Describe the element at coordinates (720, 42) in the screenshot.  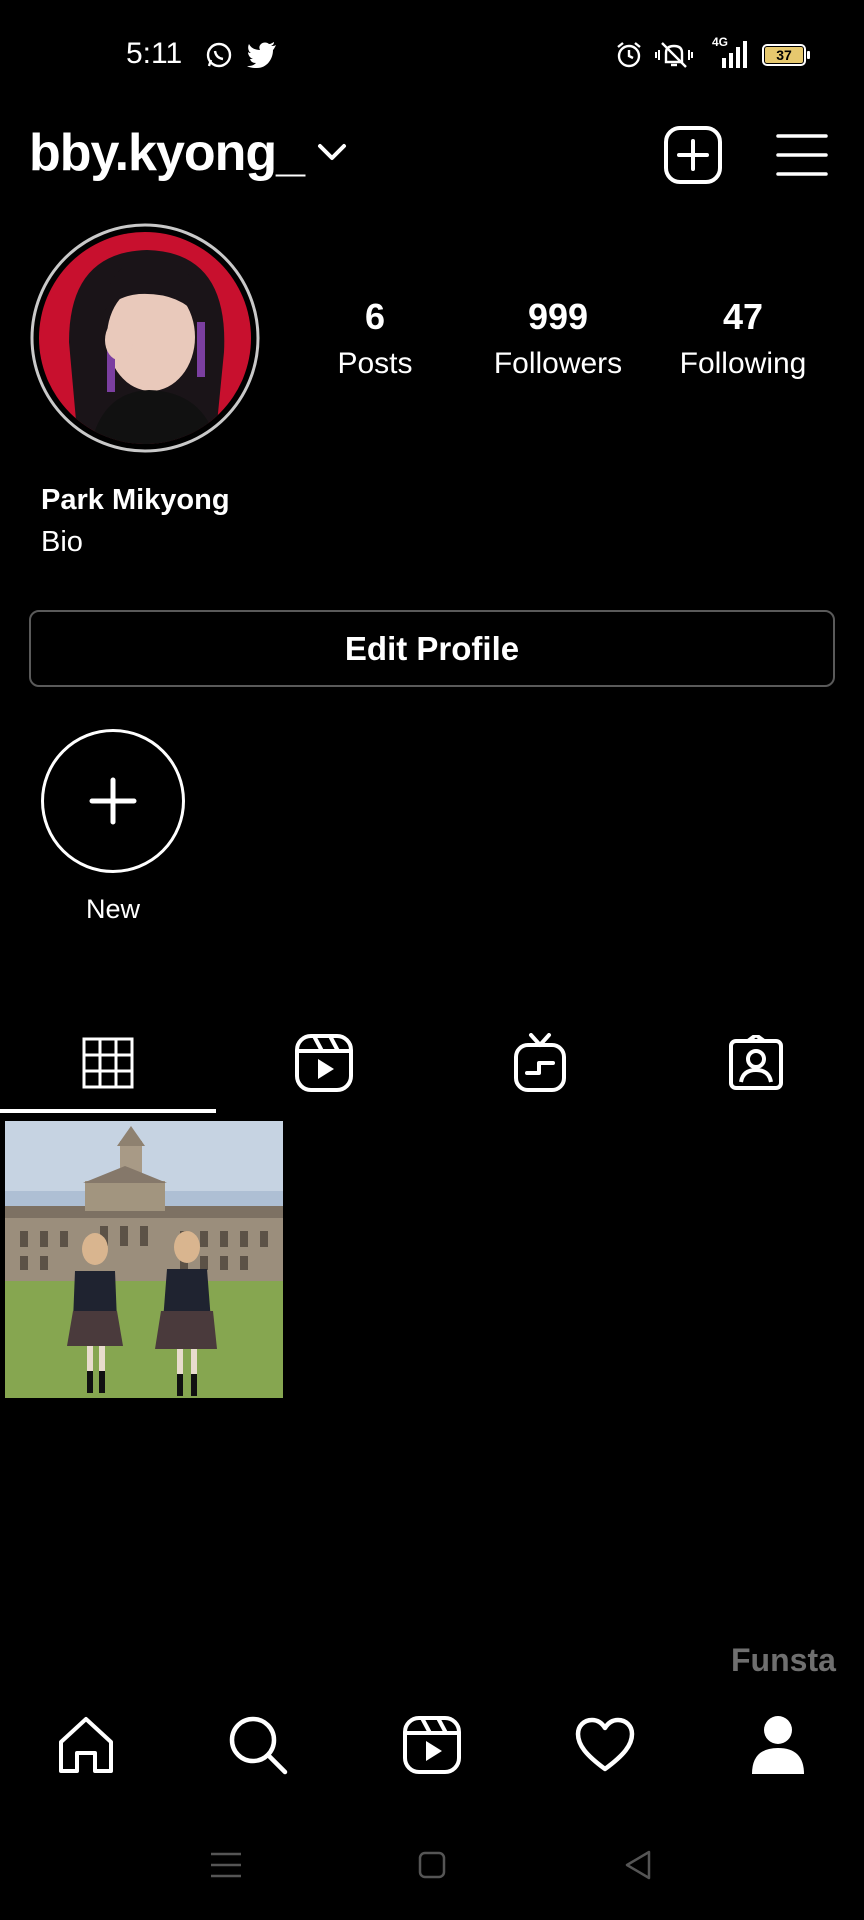
I see `network-type: 4G` at that location.